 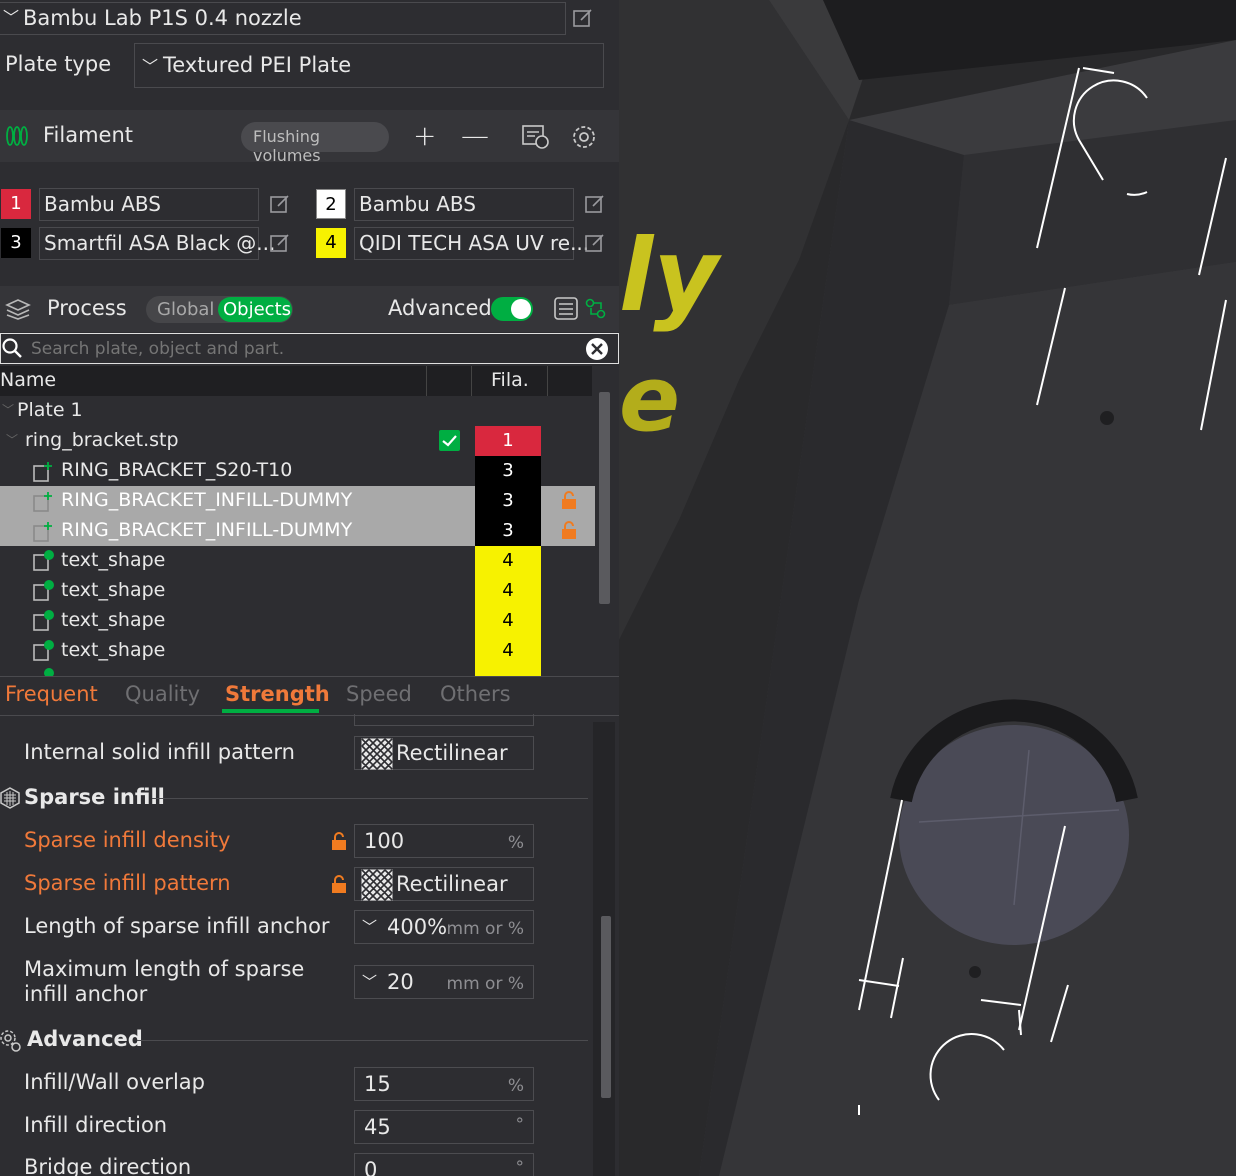 I want to click on tab-strength: Strength, so click(x=277, y=694).